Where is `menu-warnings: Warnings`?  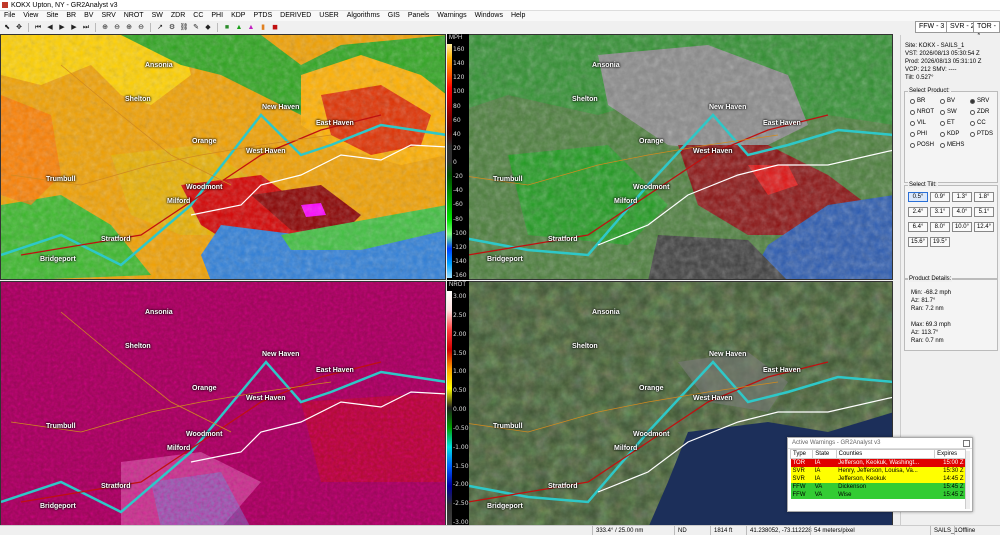
menu-warnings: Warnings is located at coordinates (451, 16).